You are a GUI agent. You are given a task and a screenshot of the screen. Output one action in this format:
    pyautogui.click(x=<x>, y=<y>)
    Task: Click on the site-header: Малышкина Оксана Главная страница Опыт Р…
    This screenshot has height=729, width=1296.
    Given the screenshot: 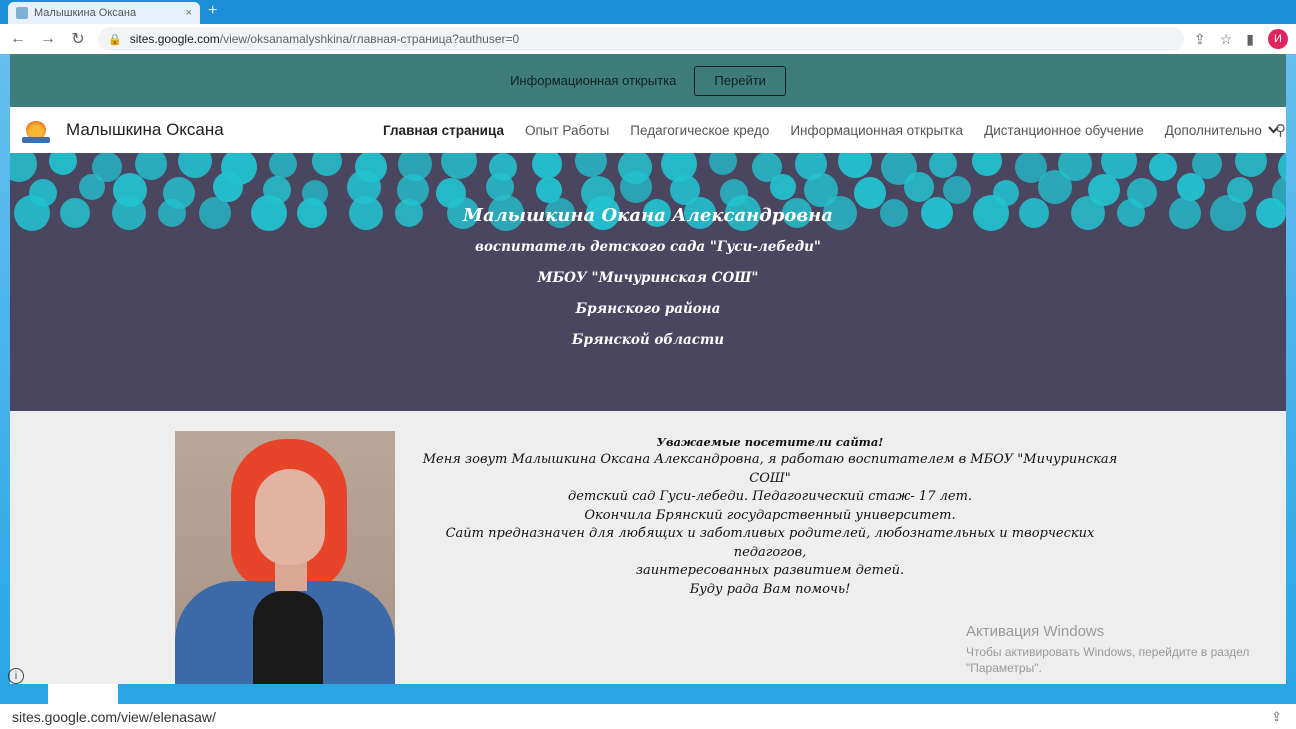 What is the action you would take?
    pyautogui.click(x=648, y=130)
    